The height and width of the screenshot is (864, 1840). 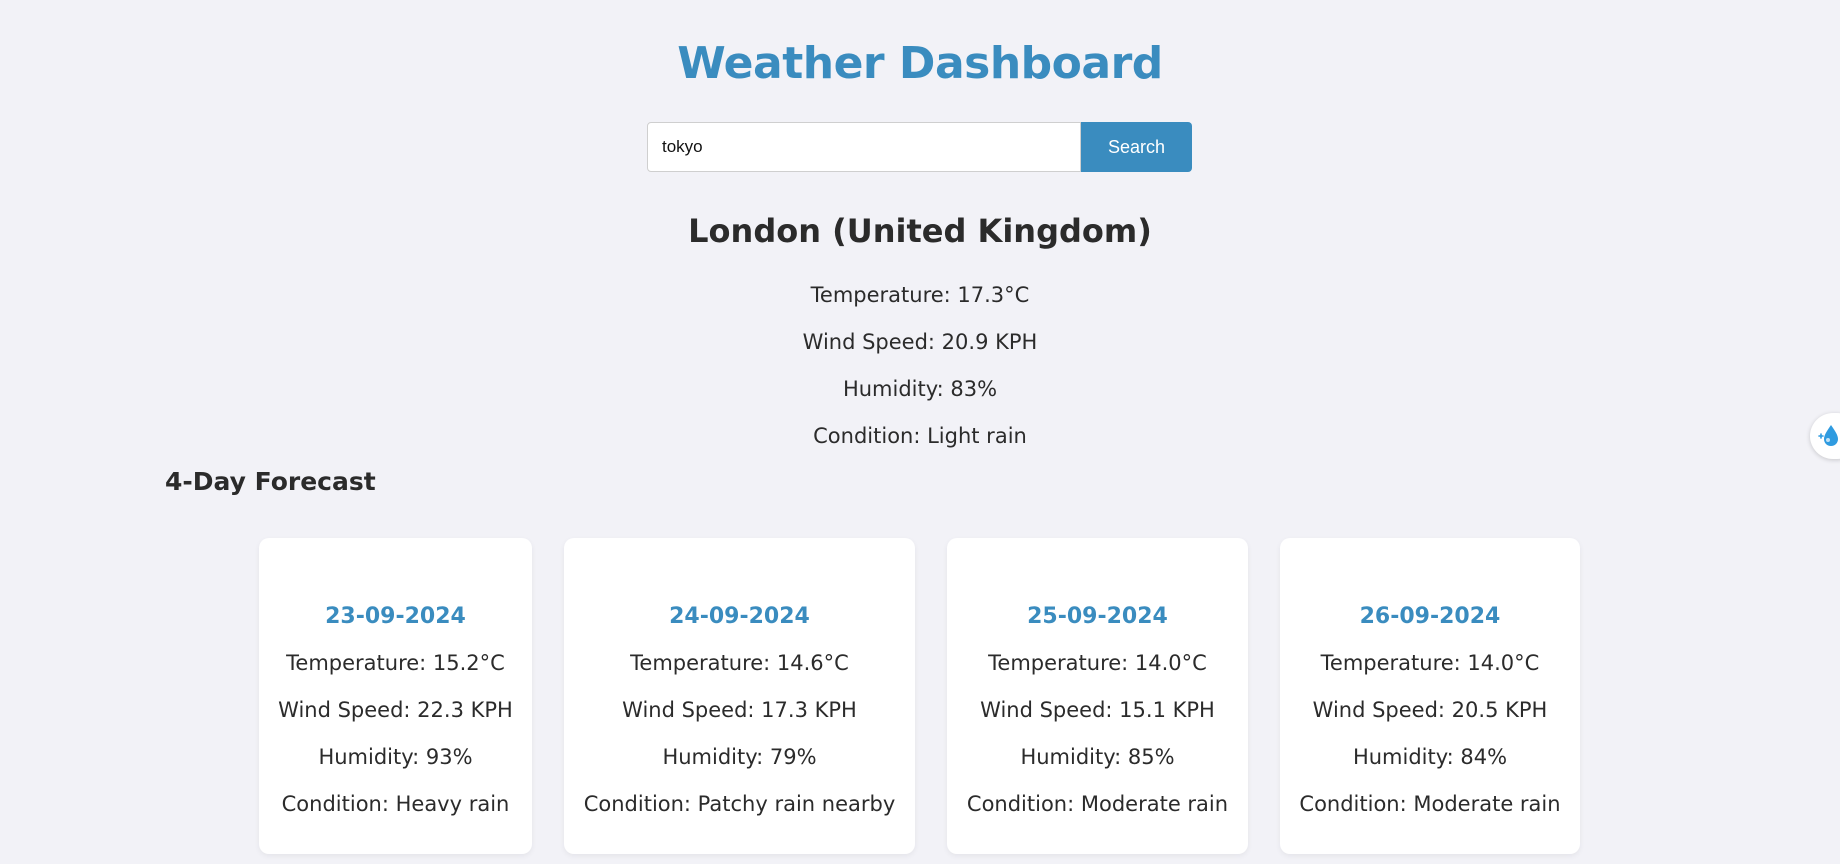 I want to click on forecast-wind-speed: Wind Speed: 15.1 KPH, so click(x=1097, y=710).